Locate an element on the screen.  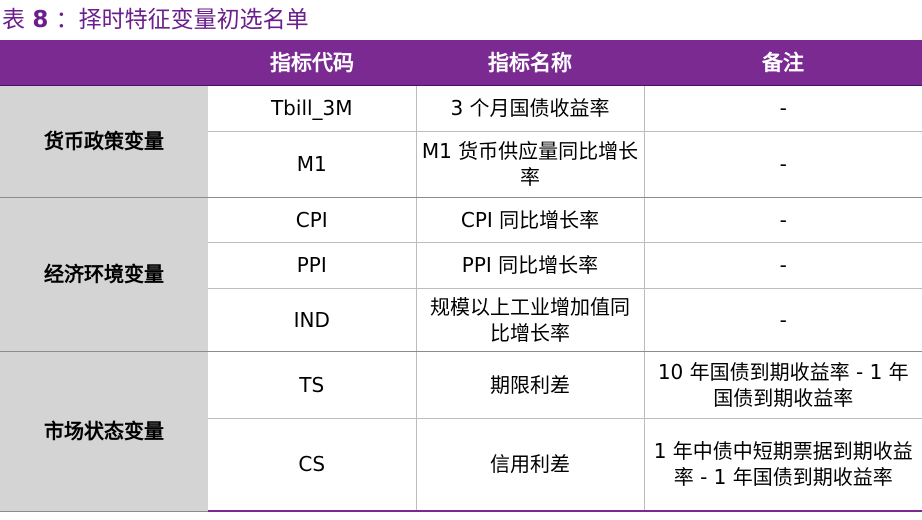
caption-number: 8 is located at coordinates (40, 20).